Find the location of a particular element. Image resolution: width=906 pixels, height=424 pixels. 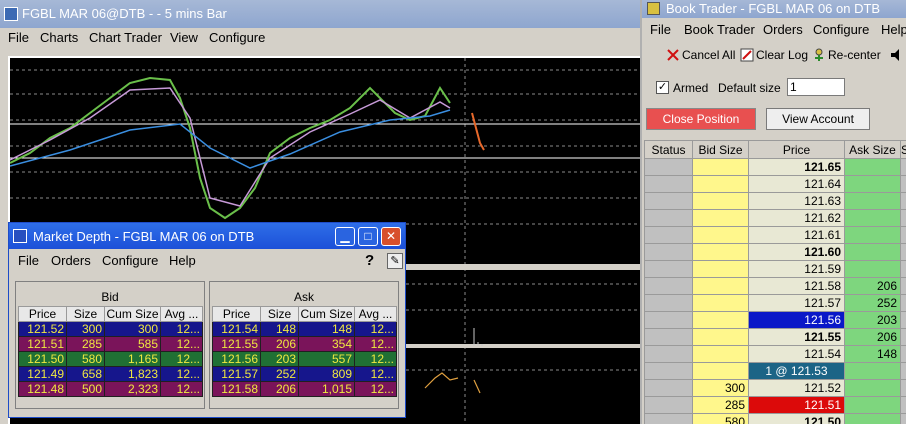

ladder-row: 580 121.50 is located at coordinates (775, 418).